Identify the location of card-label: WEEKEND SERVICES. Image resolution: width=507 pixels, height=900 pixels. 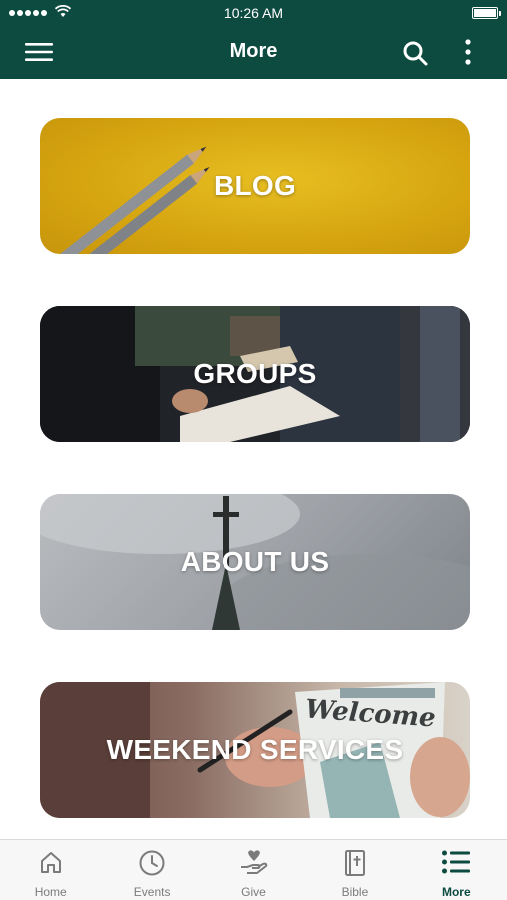
(255, 749).